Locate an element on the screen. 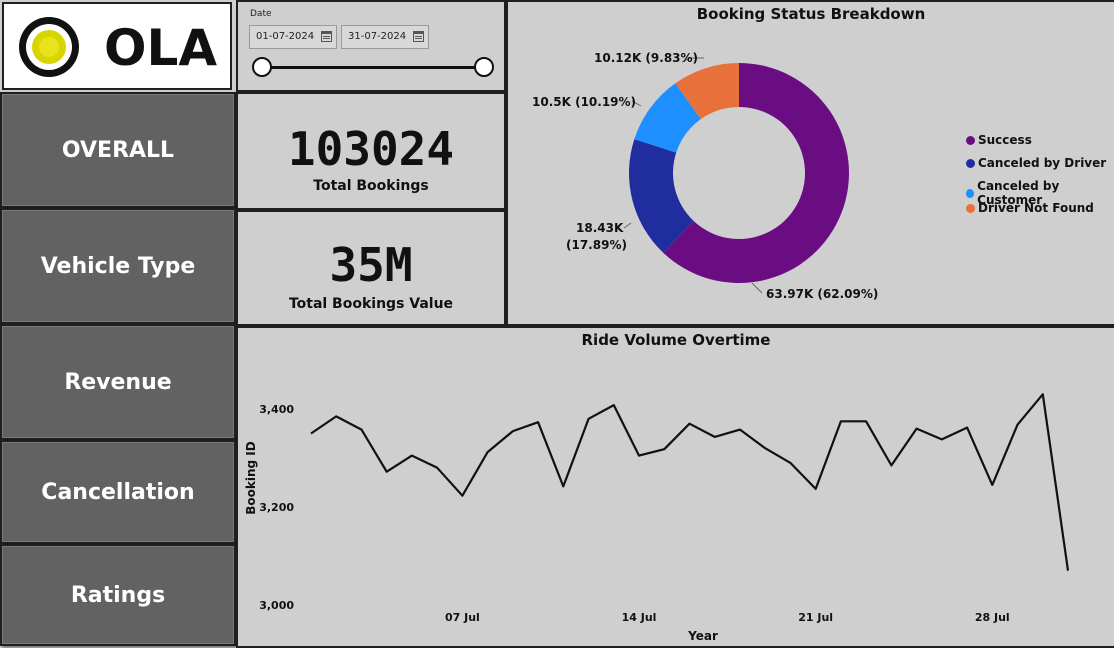 The height and width of the screenshot is (648, 1114). x-tick-label: 21 Jul is located at coordinates (815, 617).